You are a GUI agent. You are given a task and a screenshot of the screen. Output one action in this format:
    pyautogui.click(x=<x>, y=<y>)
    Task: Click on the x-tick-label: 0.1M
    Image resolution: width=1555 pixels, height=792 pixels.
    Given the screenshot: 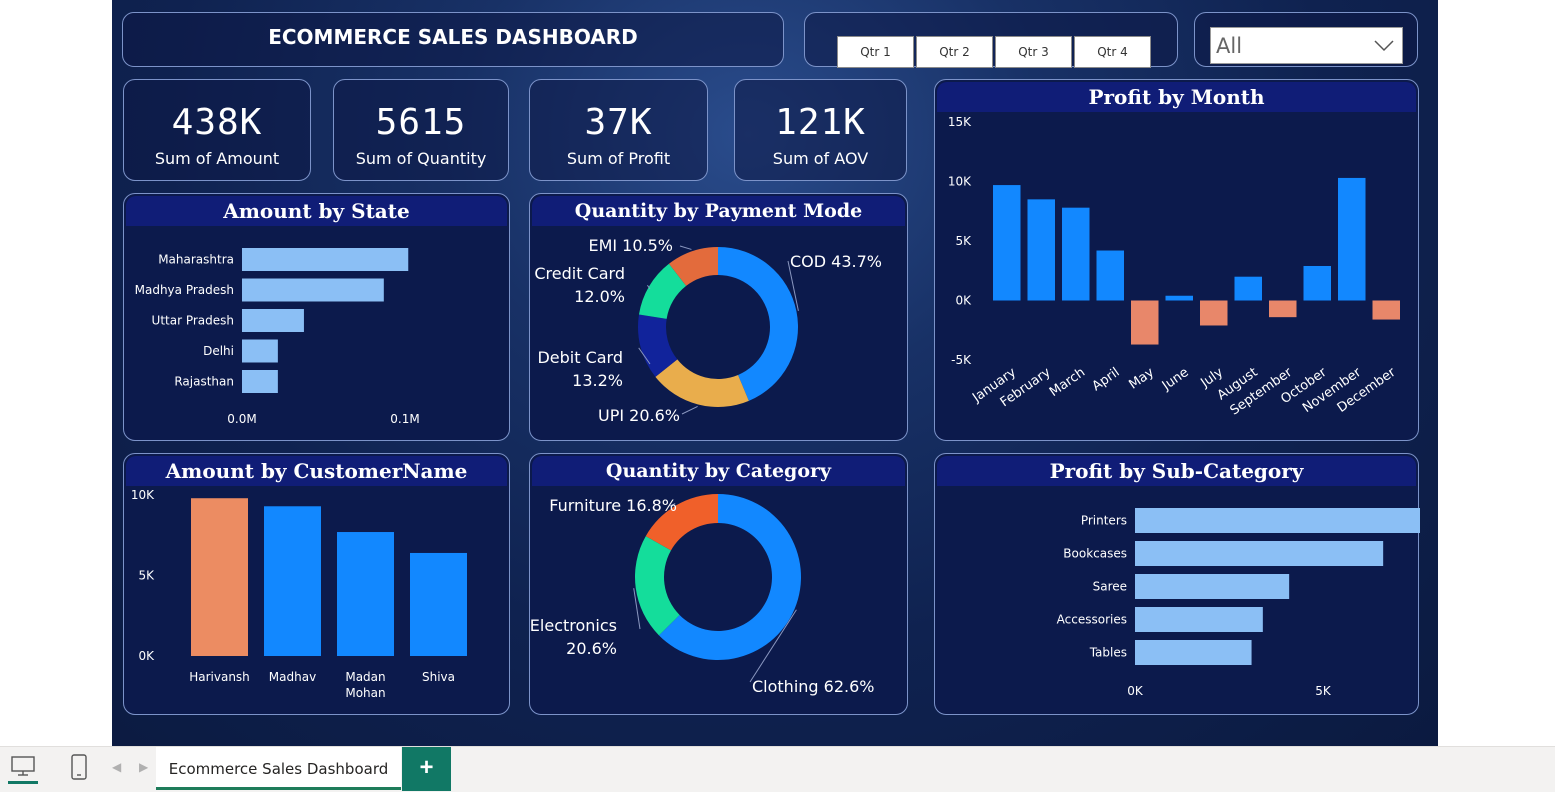 What is the action you would take?
    pyautogui.click(x=404, y=419)
    